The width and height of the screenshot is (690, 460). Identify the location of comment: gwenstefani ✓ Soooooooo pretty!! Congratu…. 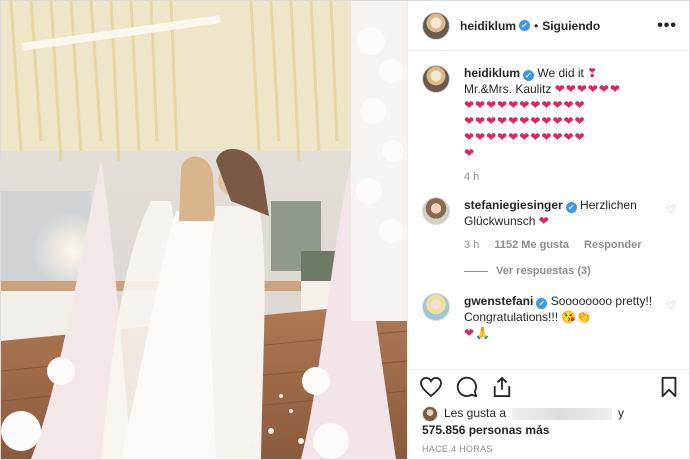
(549, 317).